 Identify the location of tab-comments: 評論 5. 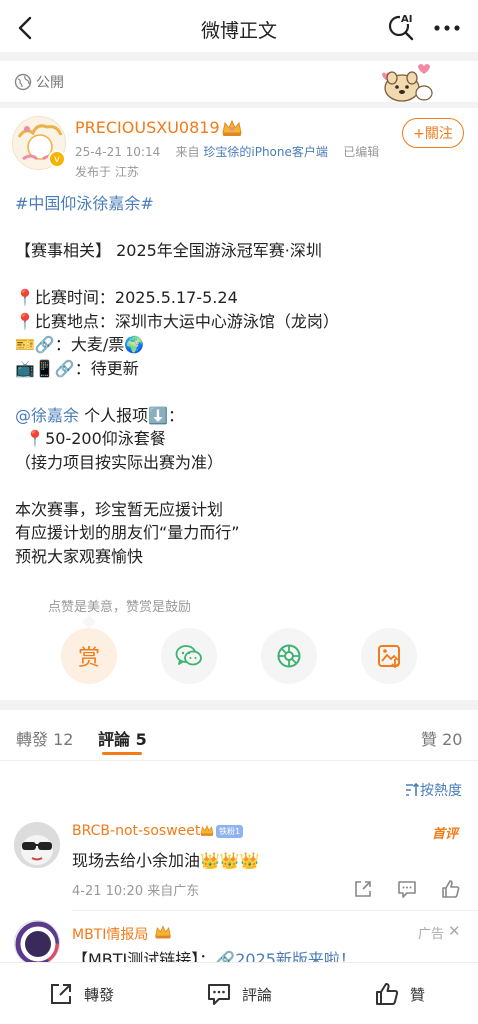
(122, 738).